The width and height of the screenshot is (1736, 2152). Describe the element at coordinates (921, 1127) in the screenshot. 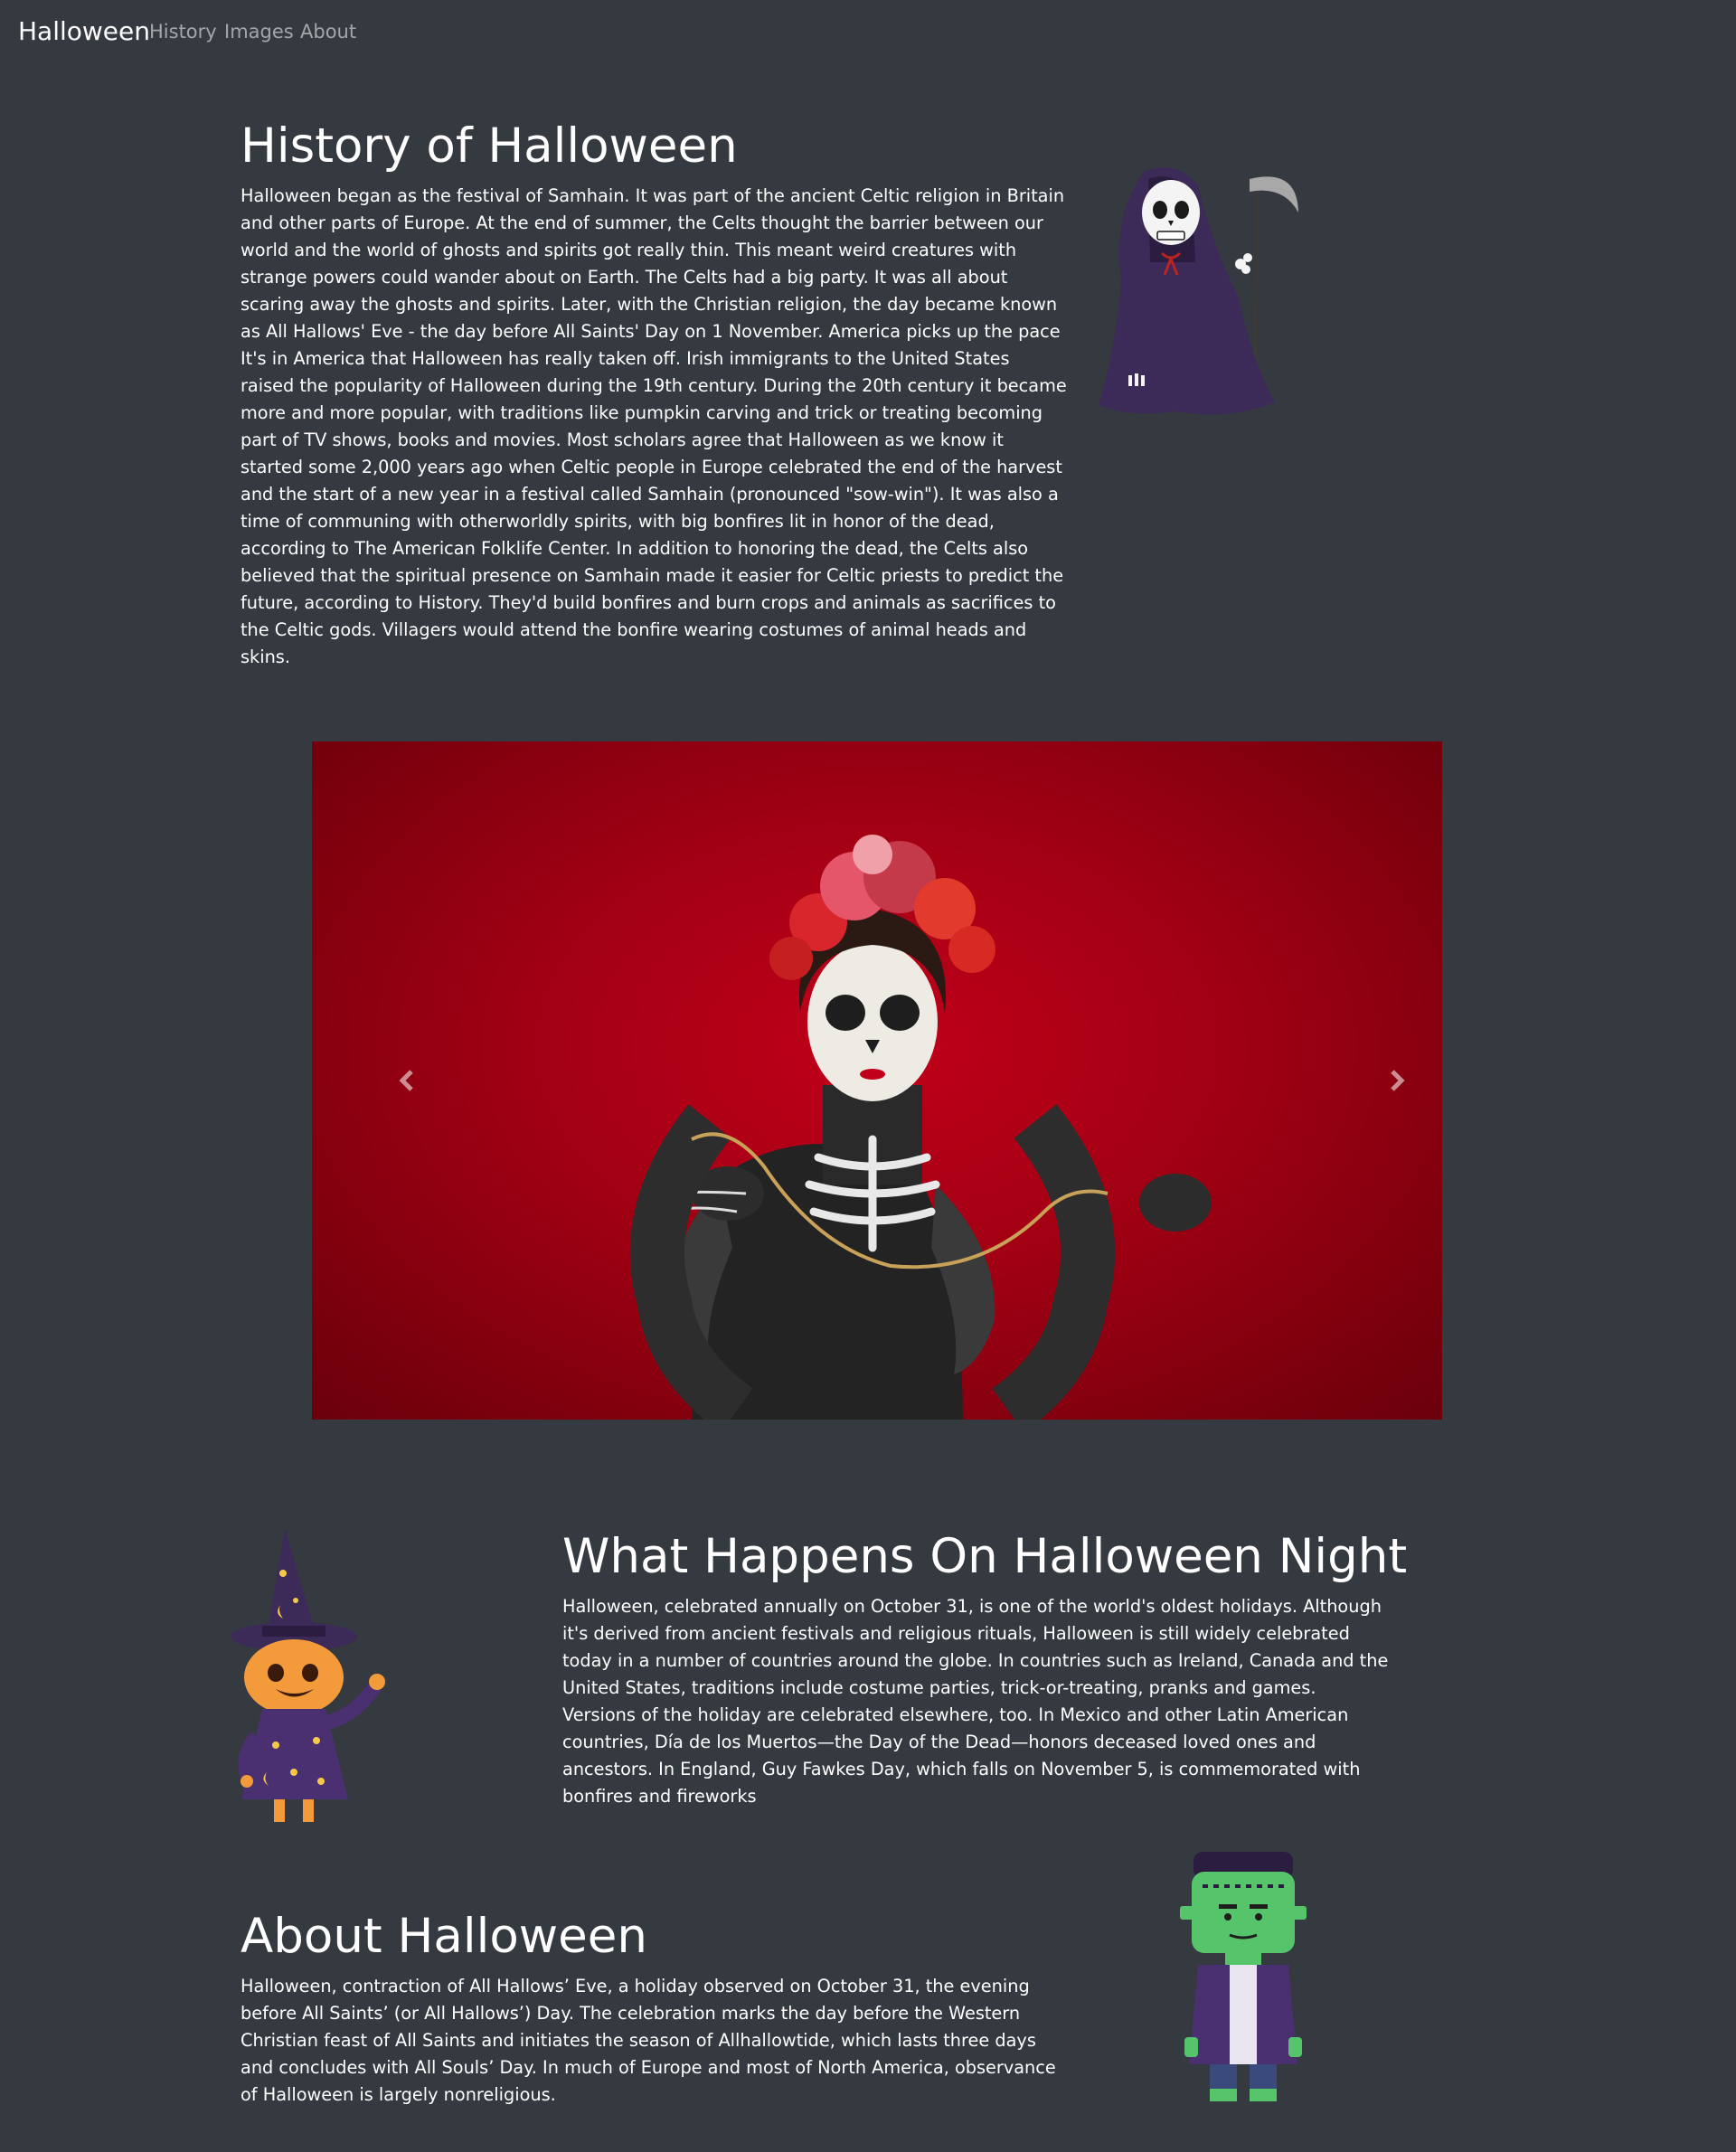

I see `carousel-image` at that location.